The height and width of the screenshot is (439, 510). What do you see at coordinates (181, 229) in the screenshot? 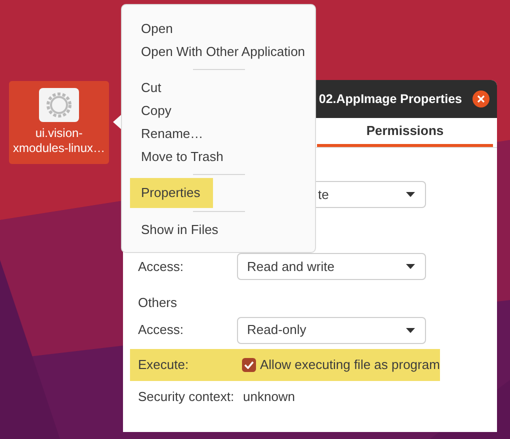
I see `menu-item: Show in Files` at bounding box center [181, 229].